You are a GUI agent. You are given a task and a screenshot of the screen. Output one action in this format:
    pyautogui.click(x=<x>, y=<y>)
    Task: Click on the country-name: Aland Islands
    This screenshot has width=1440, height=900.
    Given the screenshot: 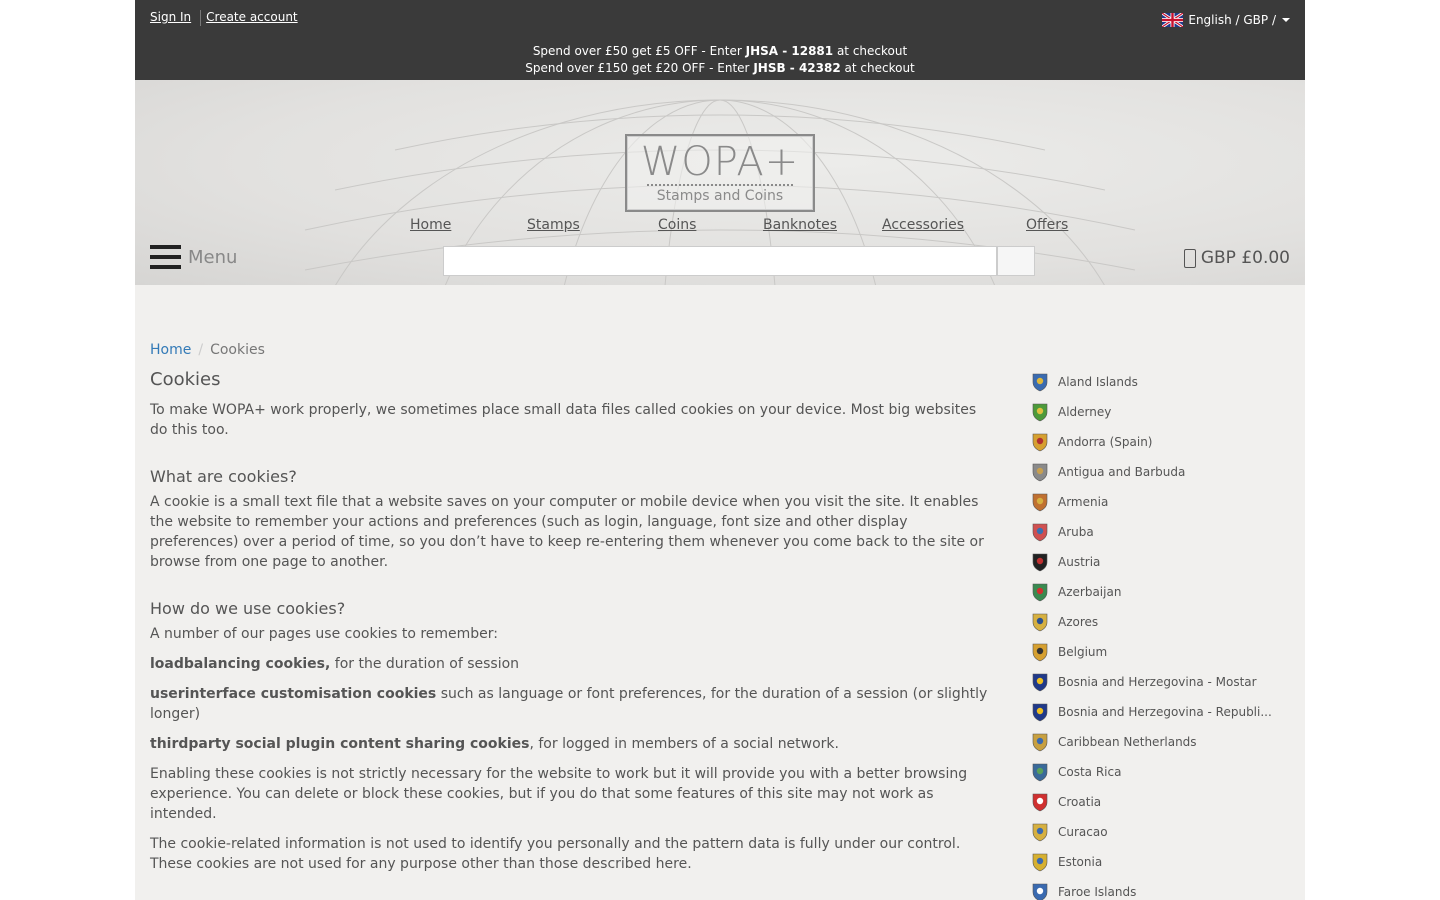 What is the action you would take?
    pyautogui.click(x=1098, y=382)
    